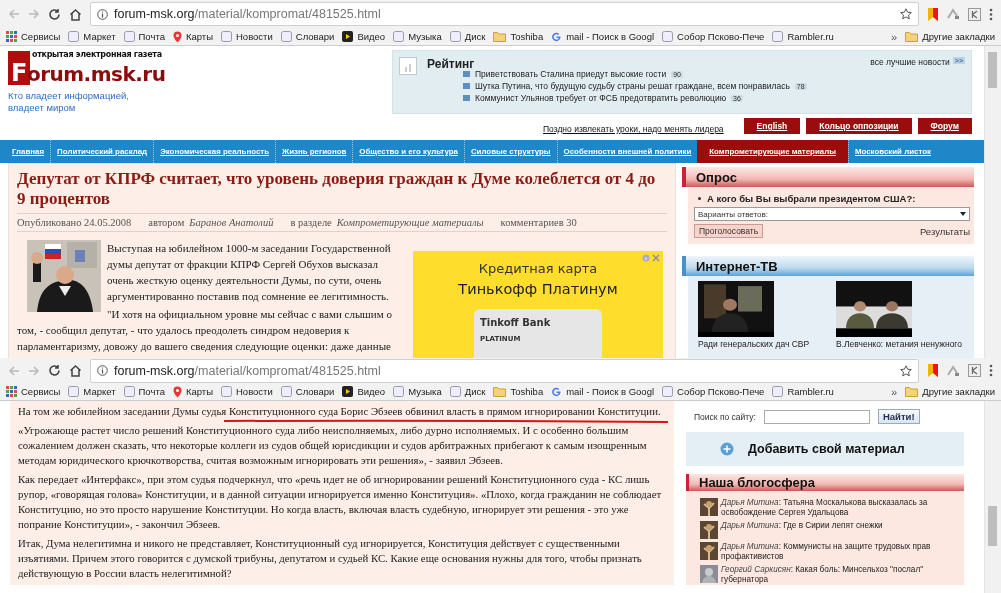 This screenshot has height=593, width=1001. Describe the element at coordinates (816, 416) in the screenshot. I see `search-field` at that location.